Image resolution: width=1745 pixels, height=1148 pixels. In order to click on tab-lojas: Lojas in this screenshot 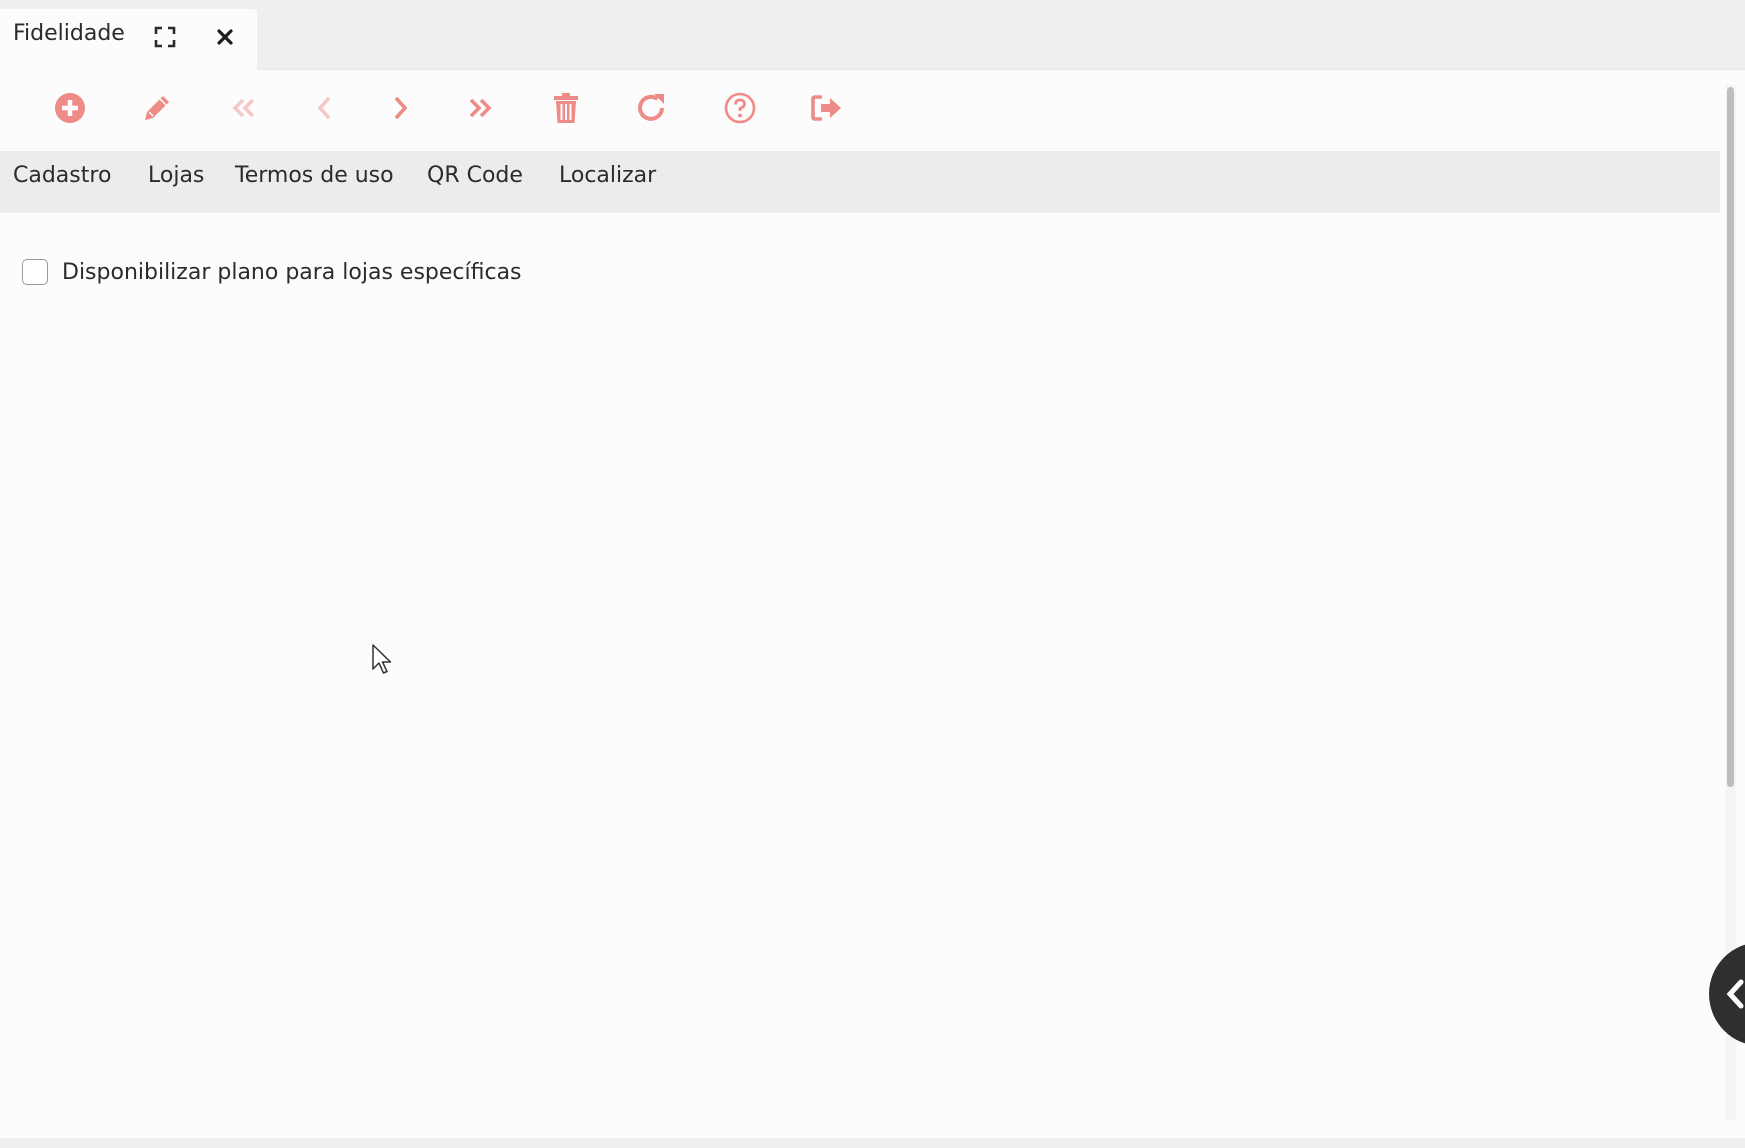, I will do `click(176, 175)`.